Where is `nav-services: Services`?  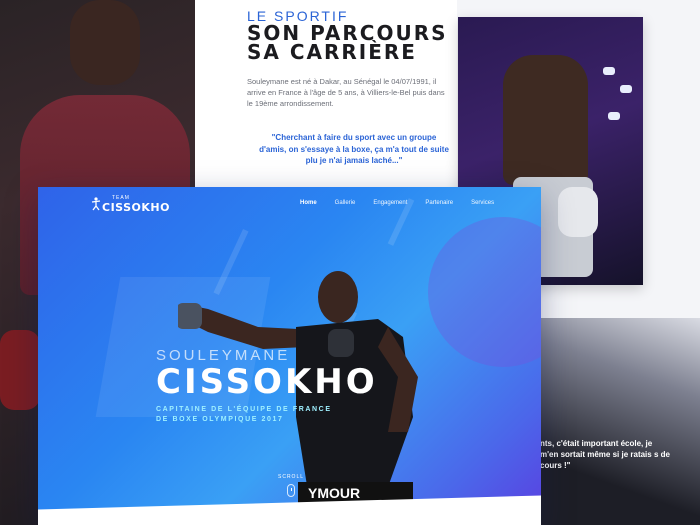
nav-services: Services is located at coordinates (482, 203).